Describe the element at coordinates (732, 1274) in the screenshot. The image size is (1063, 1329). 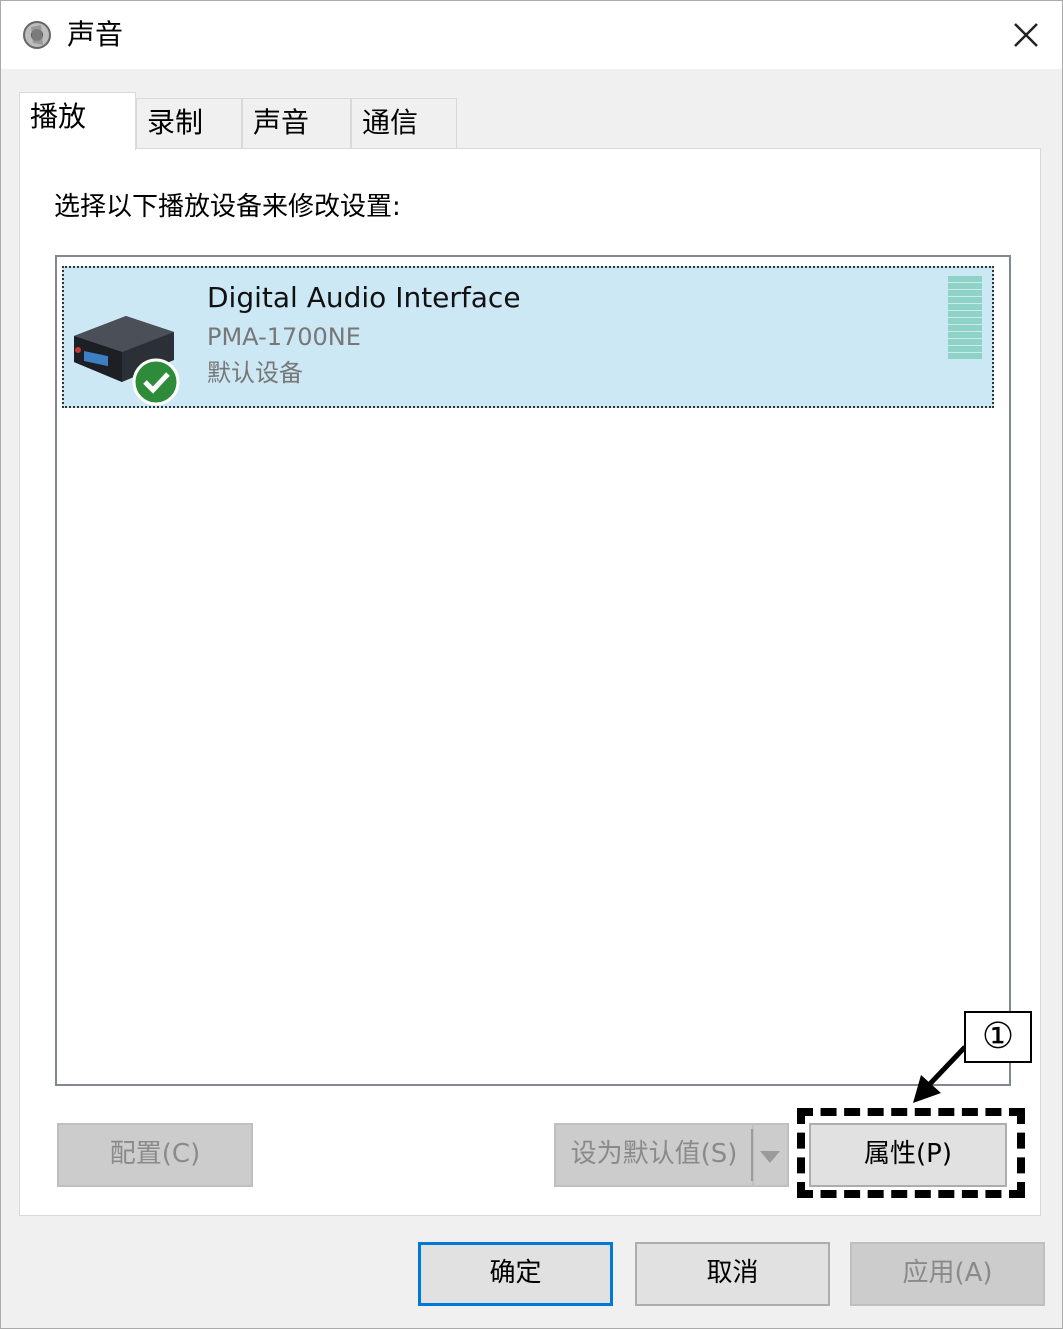
I see `cancel-button: 取消` at that location.